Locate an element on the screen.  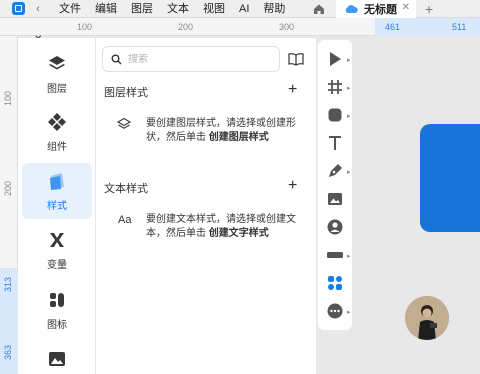
user-avatar-tool-icon is located at coordinates (335, 227).